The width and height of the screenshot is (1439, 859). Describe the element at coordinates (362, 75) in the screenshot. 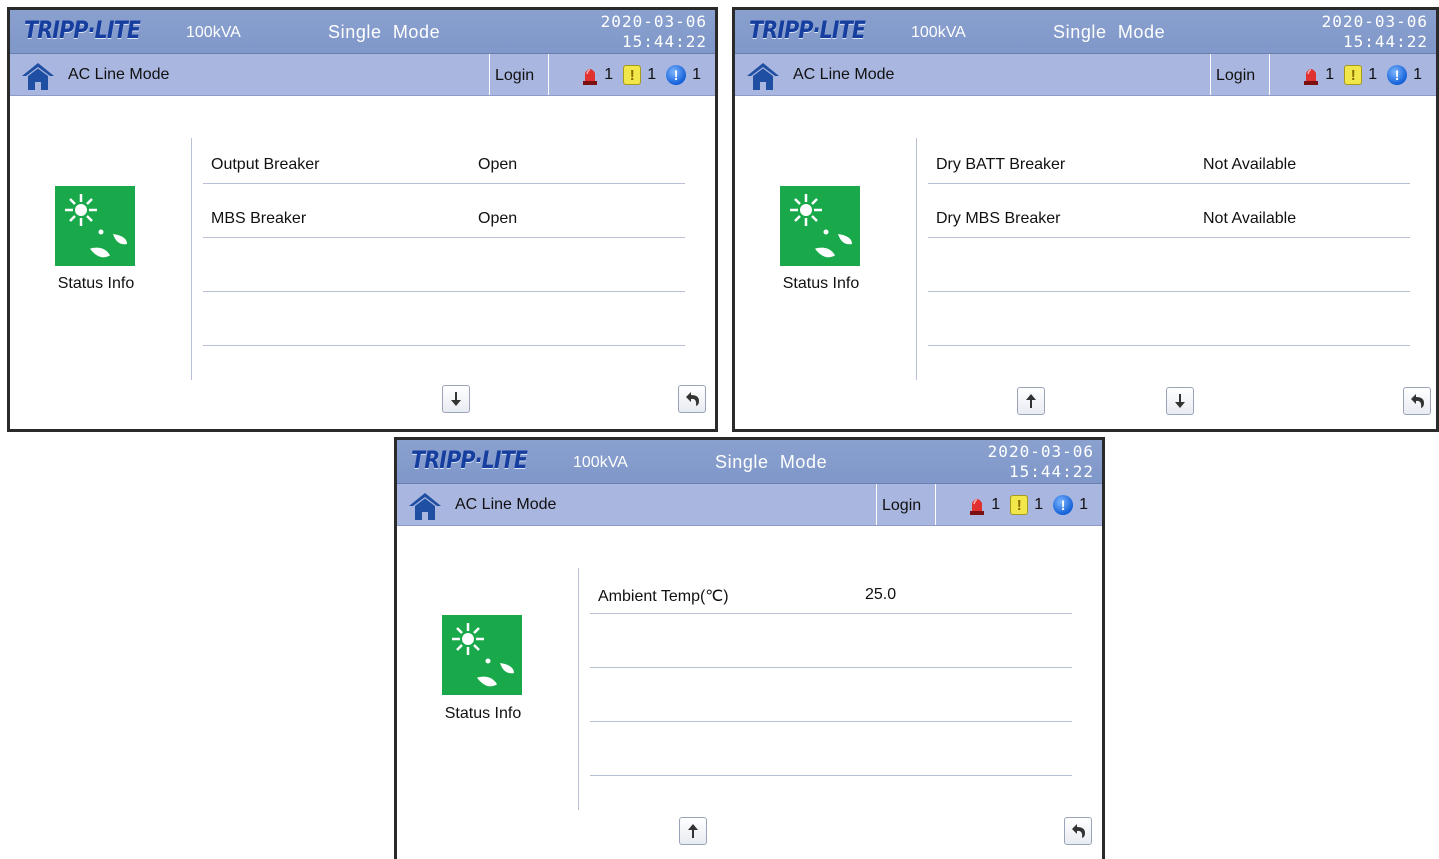

I see `status-bar: AC Line Mode Login 1 ! 1 ! 1` at that location.